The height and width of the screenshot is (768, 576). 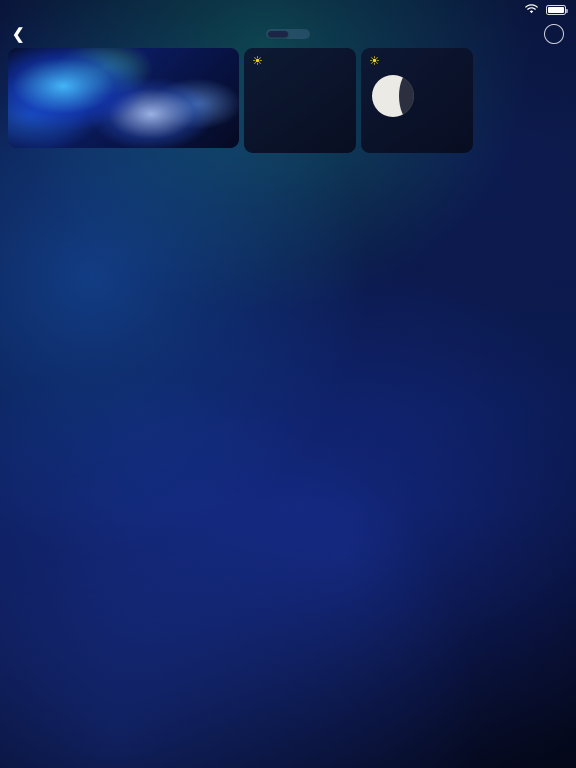 I want to click on moon-phase-card, so click(x=417, y=100).